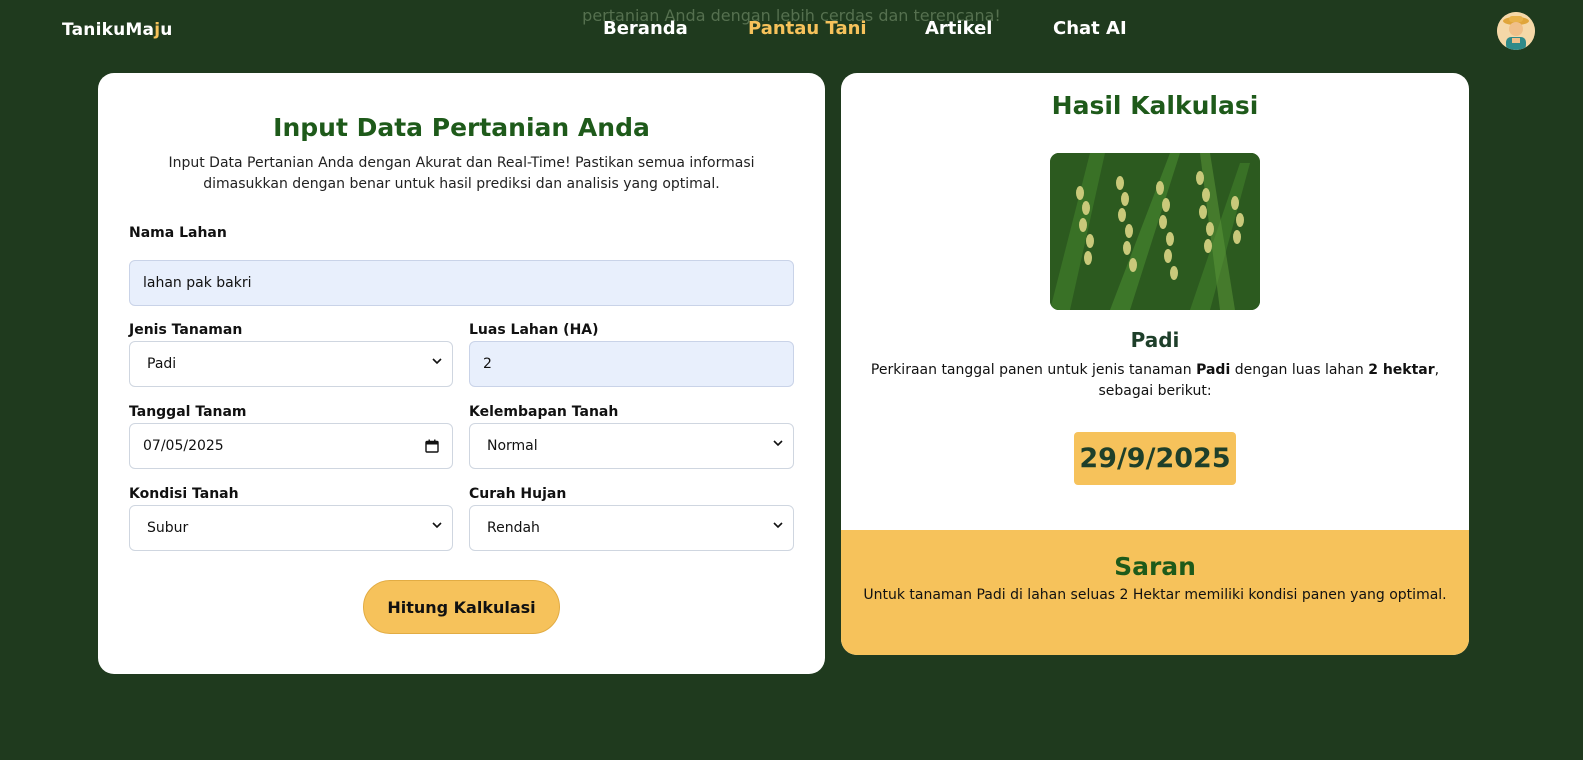 This screenshot has height=760, width=1583. I want to click on nama-lahan-value: lahan pak bakri, so click(197, 283).